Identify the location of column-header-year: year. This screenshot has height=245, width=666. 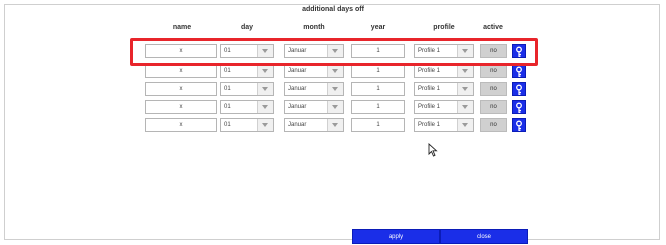
(378, 27).